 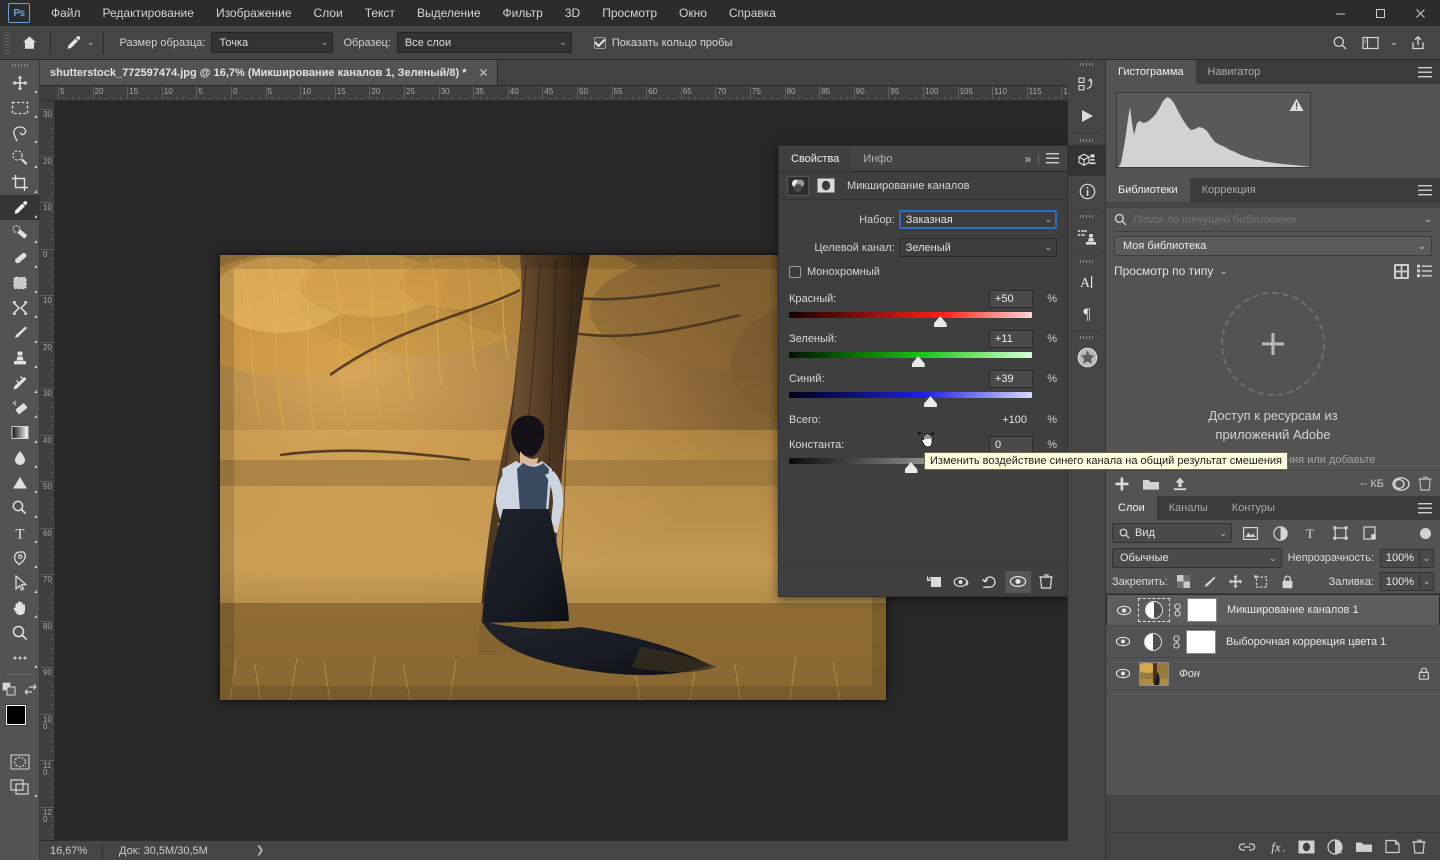 What do you see at coordinates (1380, 13) in the screenshot?
I see `maximize-button` at bounding box center [1380, 13].